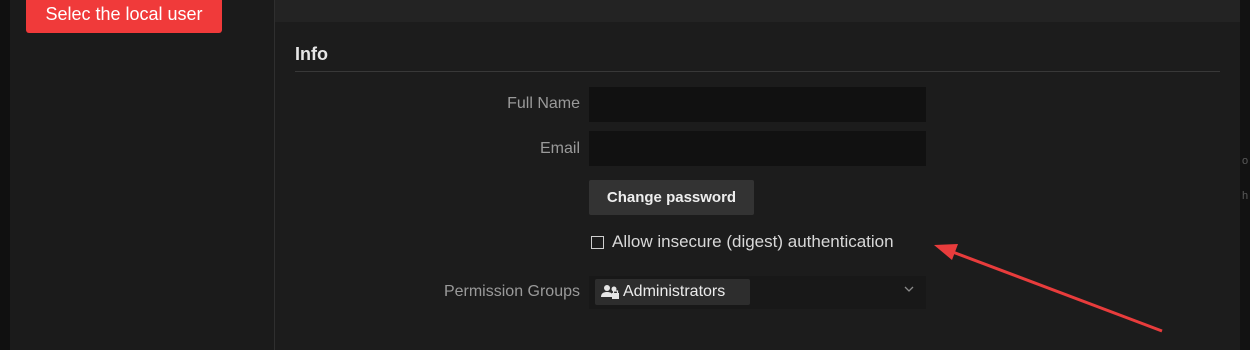 The width and height of the screenshot is (1250, 350). I want to click on chevron-down-icon, so click(909, 289).